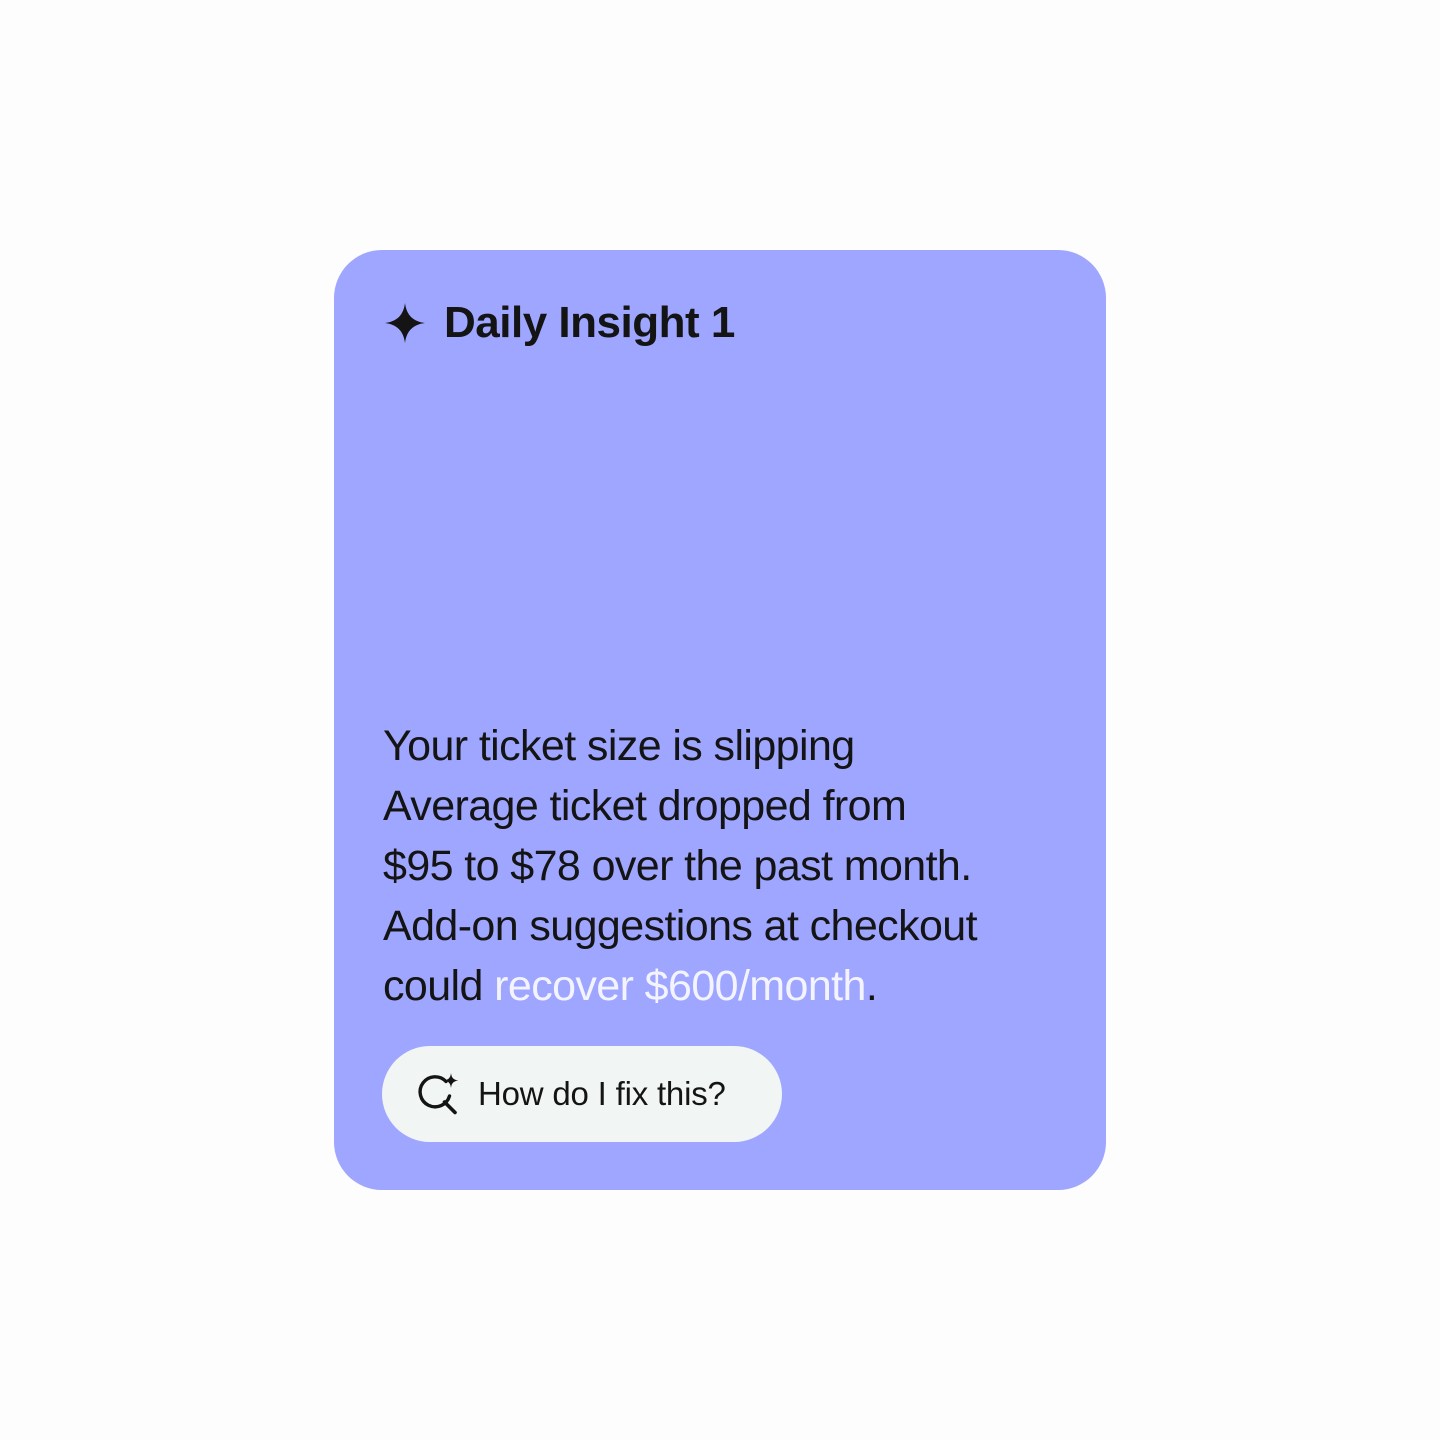  I want to click on how-do-i-fix-button: How do I fix this?, so click(582, 1094).